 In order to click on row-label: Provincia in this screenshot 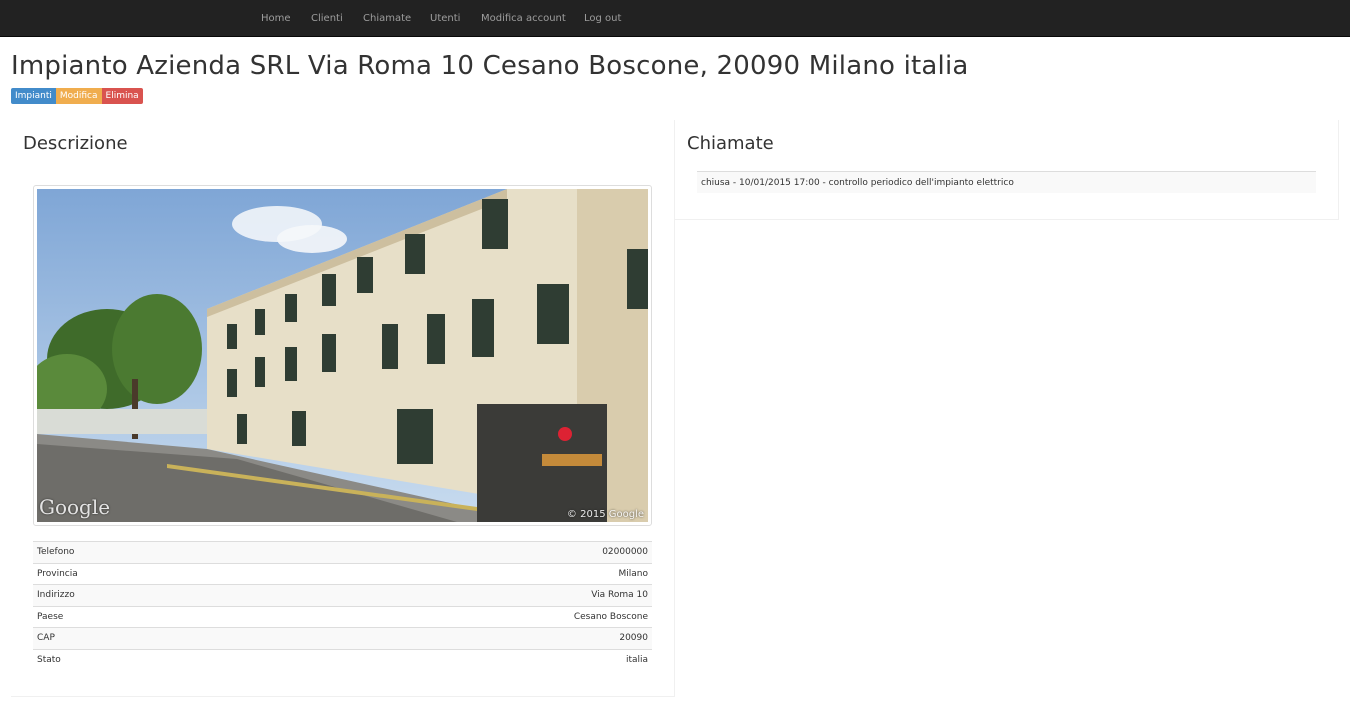, I will do `click(148, 573)`.